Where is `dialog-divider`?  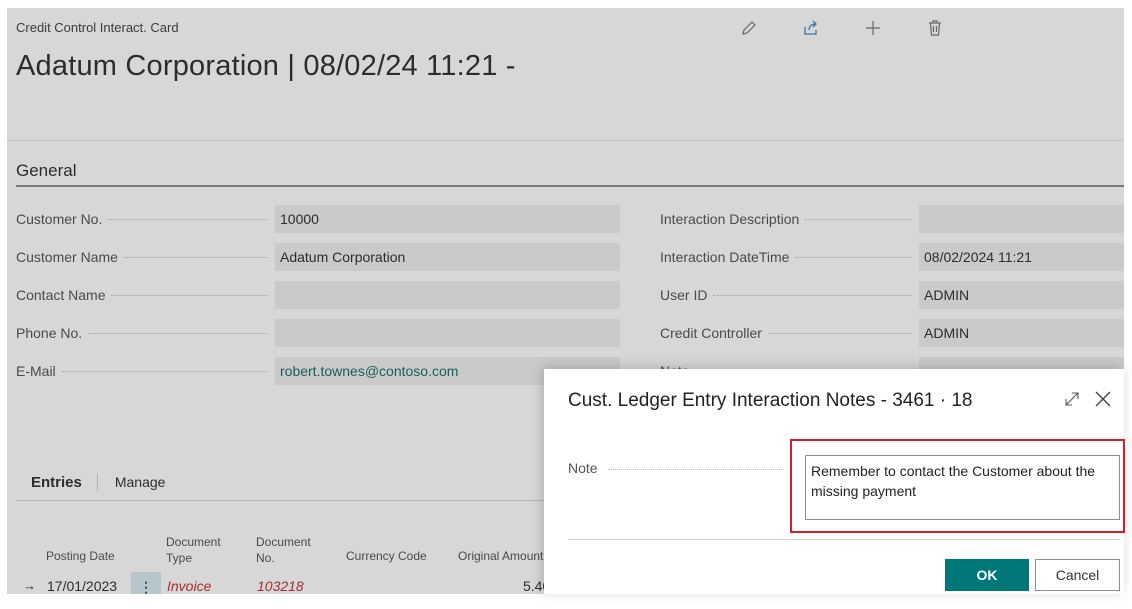 dialog-divider is located at coordinates (844, 539).